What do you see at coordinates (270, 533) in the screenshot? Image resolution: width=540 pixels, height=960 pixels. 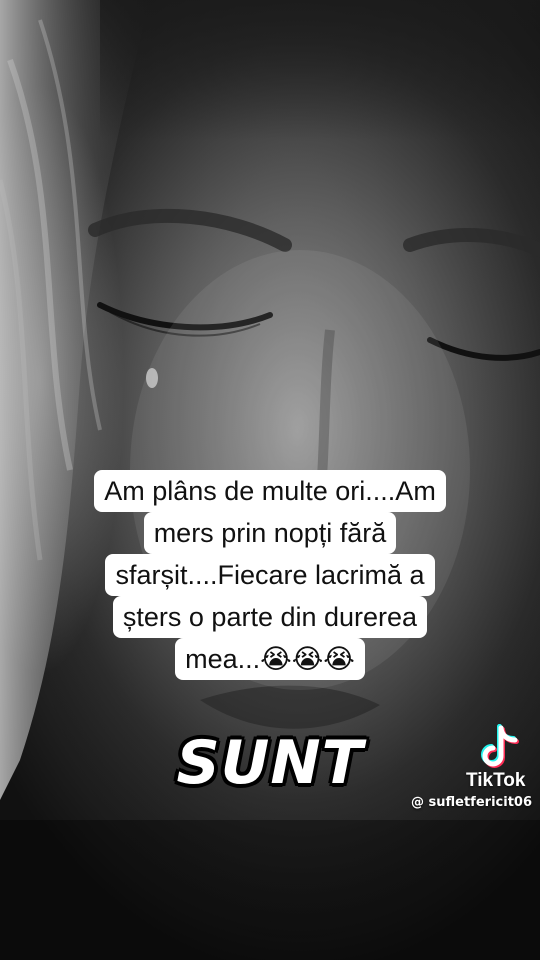 I see `caption-line: mers prin nopți fără` at bounding box center [270, 533].